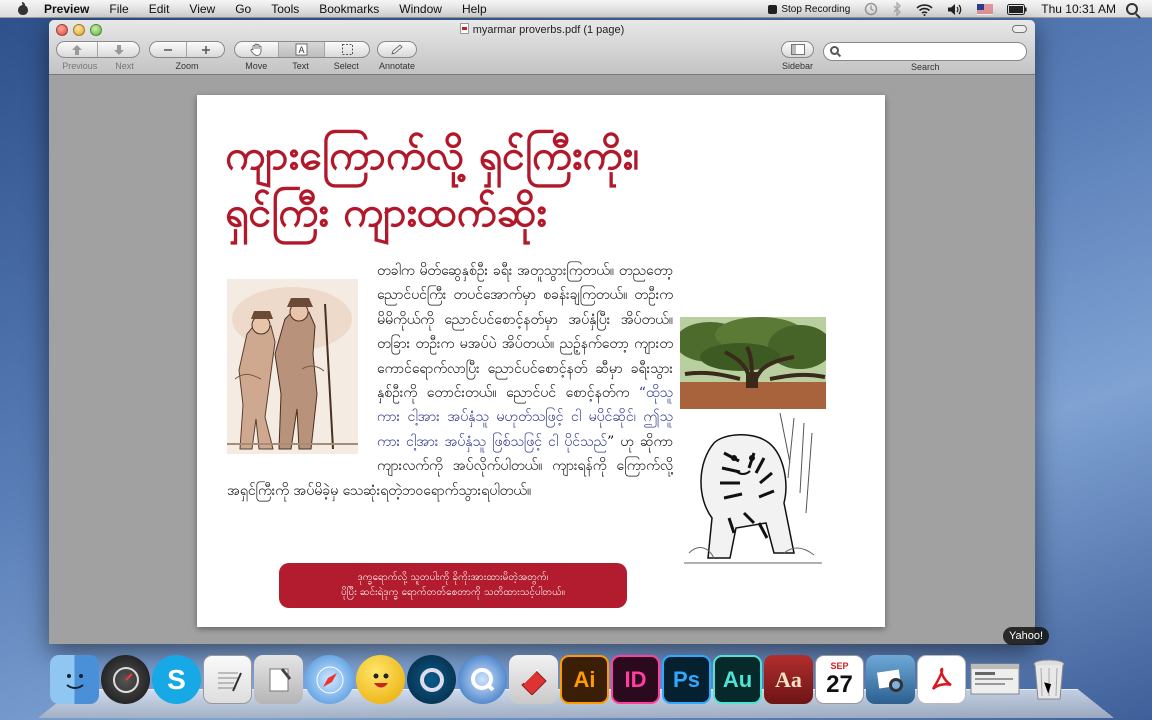  What do you see at coordinates (834, 50) in the screenshot?
I see `search-icon` at bounding box center [834, 50].